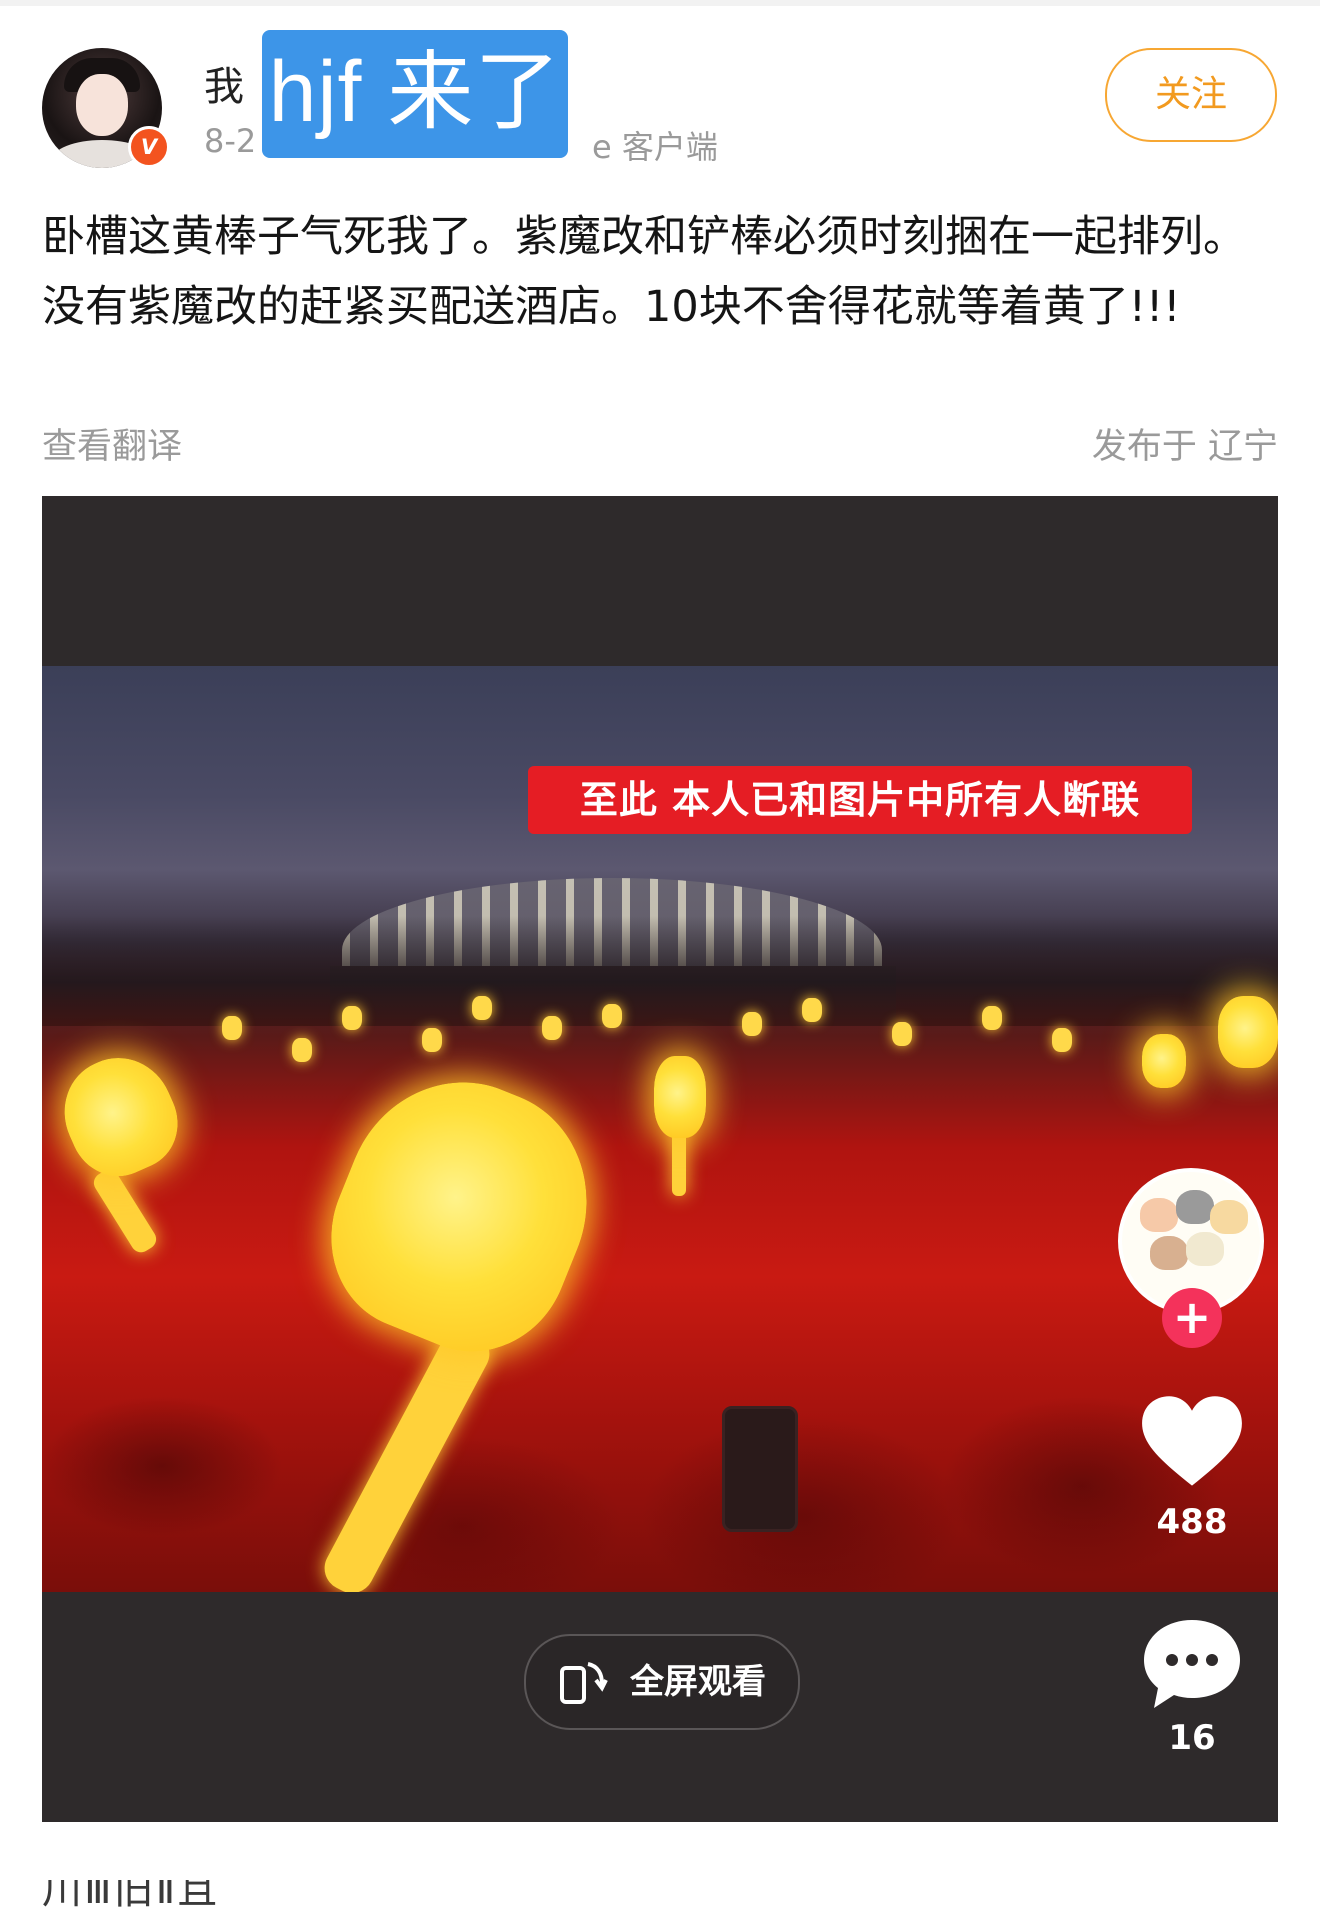 This screenshot has height=1912, width=1320. I want to click on follow-creator-plus-icon: +, so click(1192, 1318).